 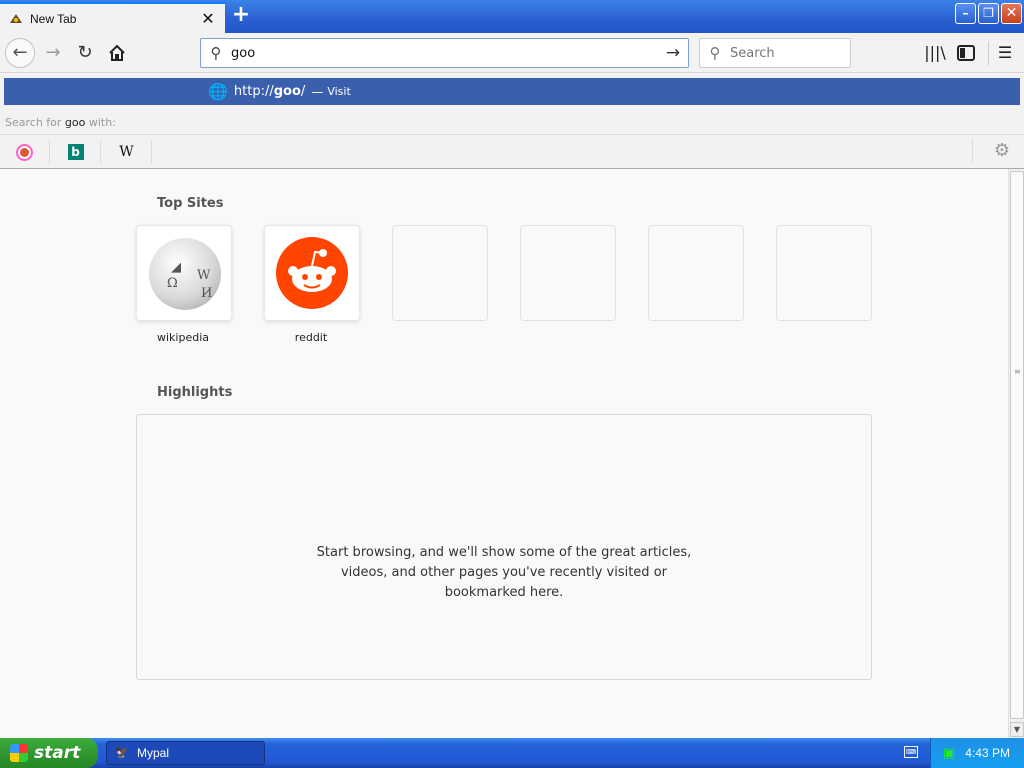 What do you see at coordinates (112, 17) in the screenshot?
I see `tab-new-tab: New Tab ✕` at bounding box center [112, 17].